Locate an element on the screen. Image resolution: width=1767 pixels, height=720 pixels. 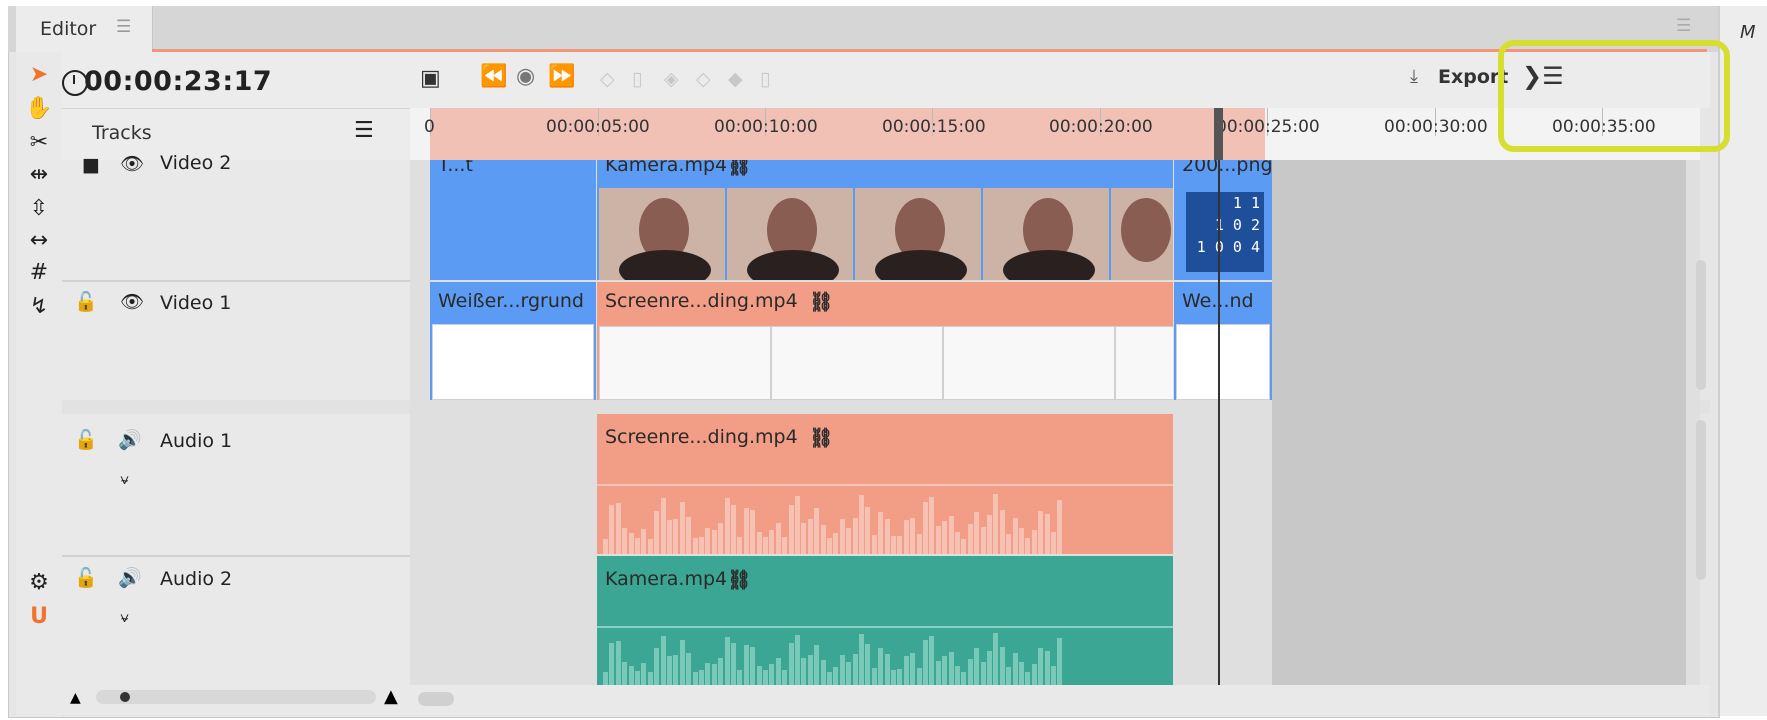
marker-icon: ▯ is located at coordinates (637, 79).